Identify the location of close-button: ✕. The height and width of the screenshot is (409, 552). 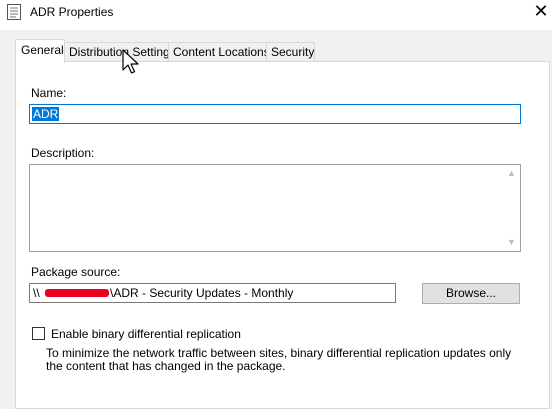
(541, 12).